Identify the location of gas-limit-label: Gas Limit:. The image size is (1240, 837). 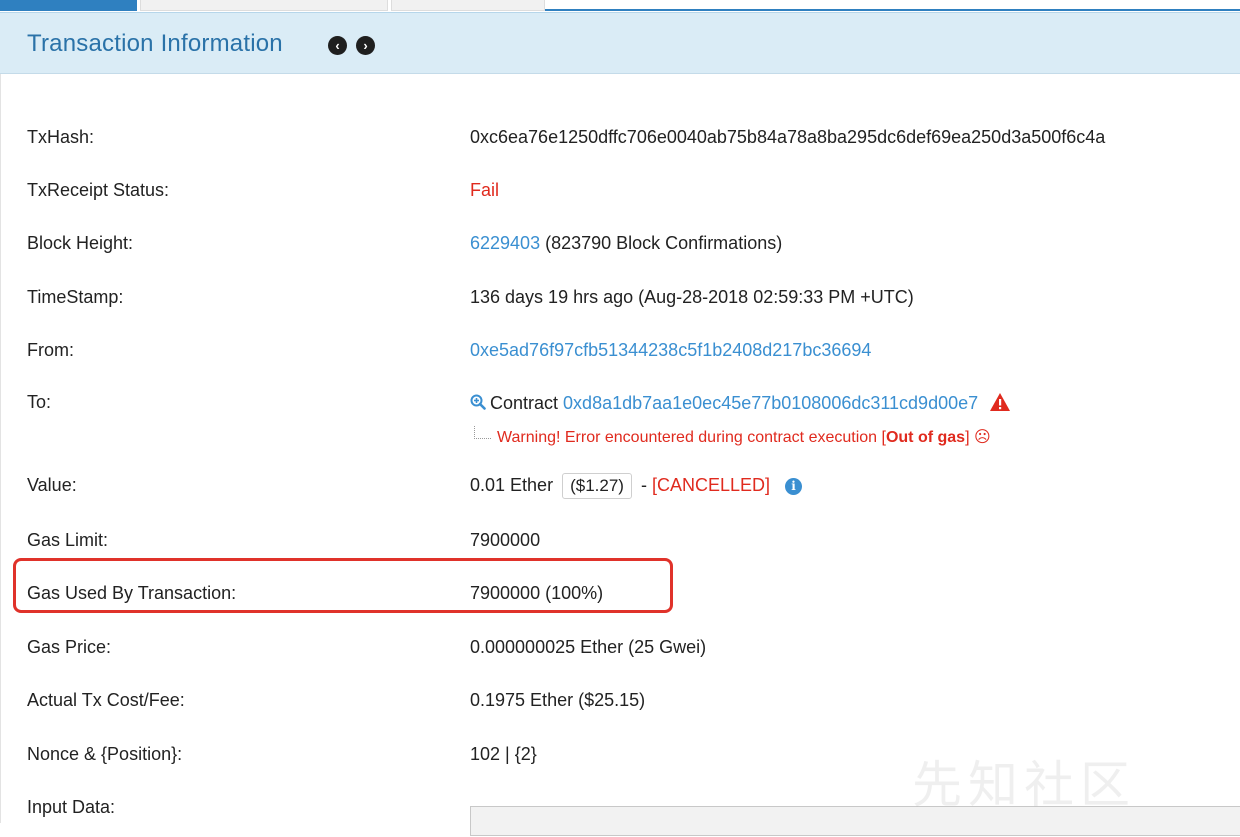
(68, 540).